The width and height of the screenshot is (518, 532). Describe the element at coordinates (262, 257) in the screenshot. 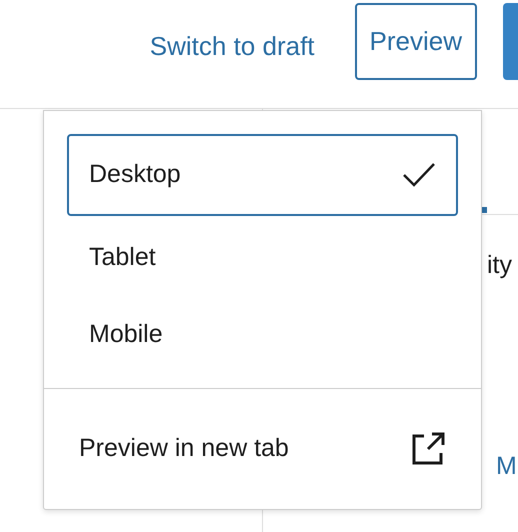

I see `device-menu-item: Tablet` at that location.